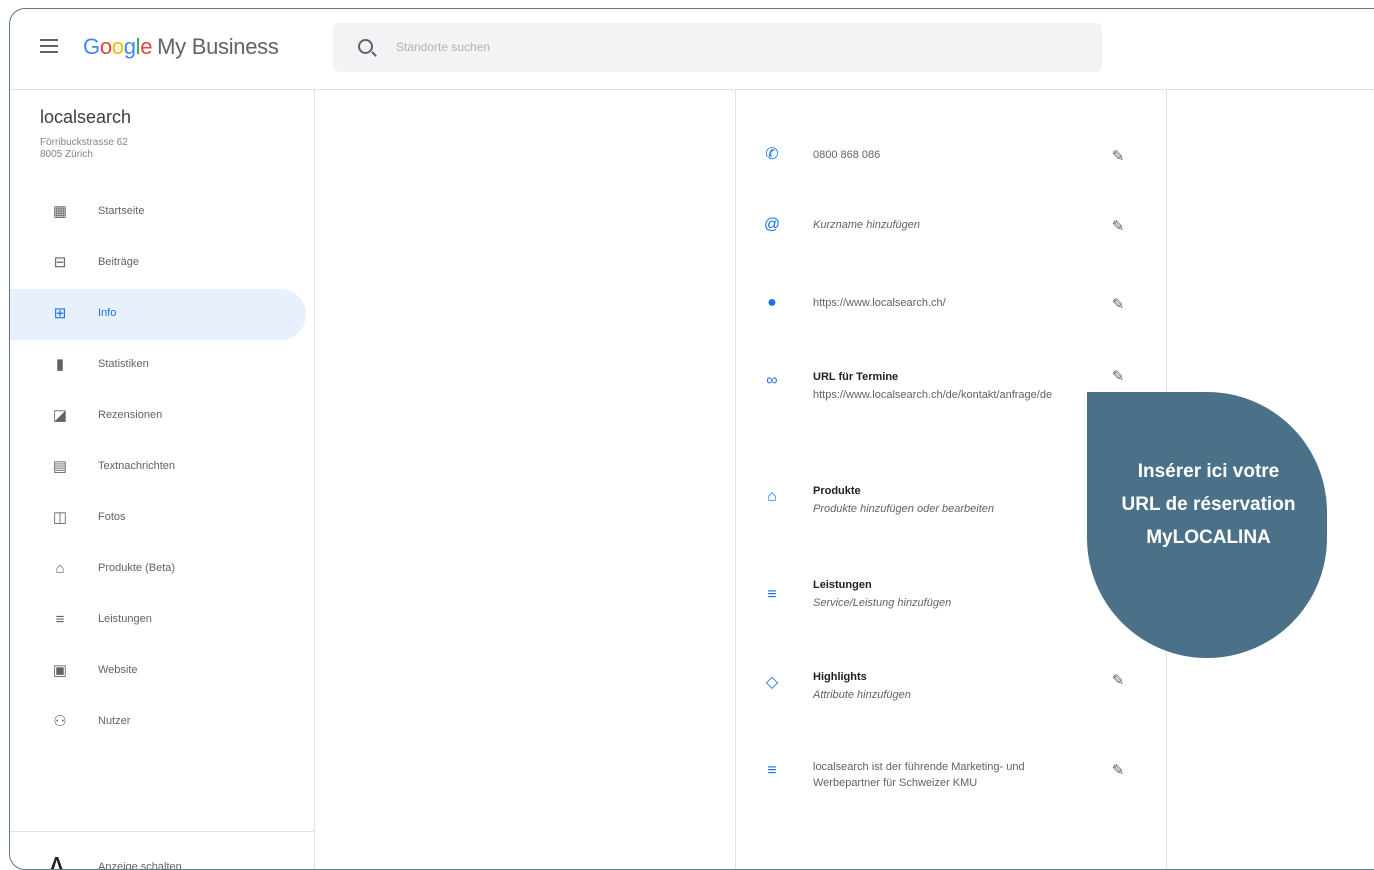 This screenshot has width=1374, height=870. I want to click on sidebar-item-fotos: ◫ Fotos, so click(158, 518).